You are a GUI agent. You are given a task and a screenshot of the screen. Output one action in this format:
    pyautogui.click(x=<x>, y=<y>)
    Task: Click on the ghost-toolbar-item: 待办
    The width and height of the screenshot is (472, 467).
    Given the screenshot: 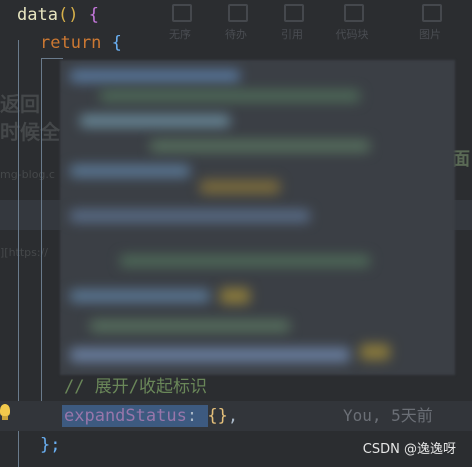 What is the action you would take?
    pyautogui.click(x=236, y=34)
    